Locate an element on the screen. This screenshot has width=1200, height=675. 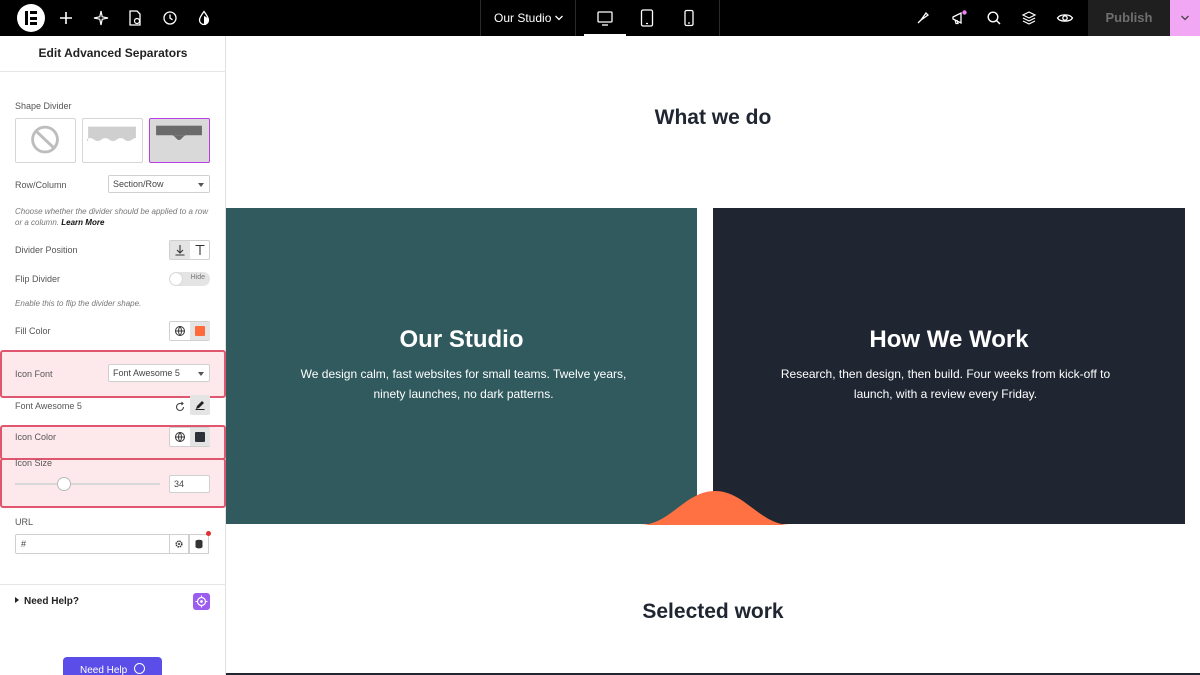
database-icon is located at coordinates (199, 544).